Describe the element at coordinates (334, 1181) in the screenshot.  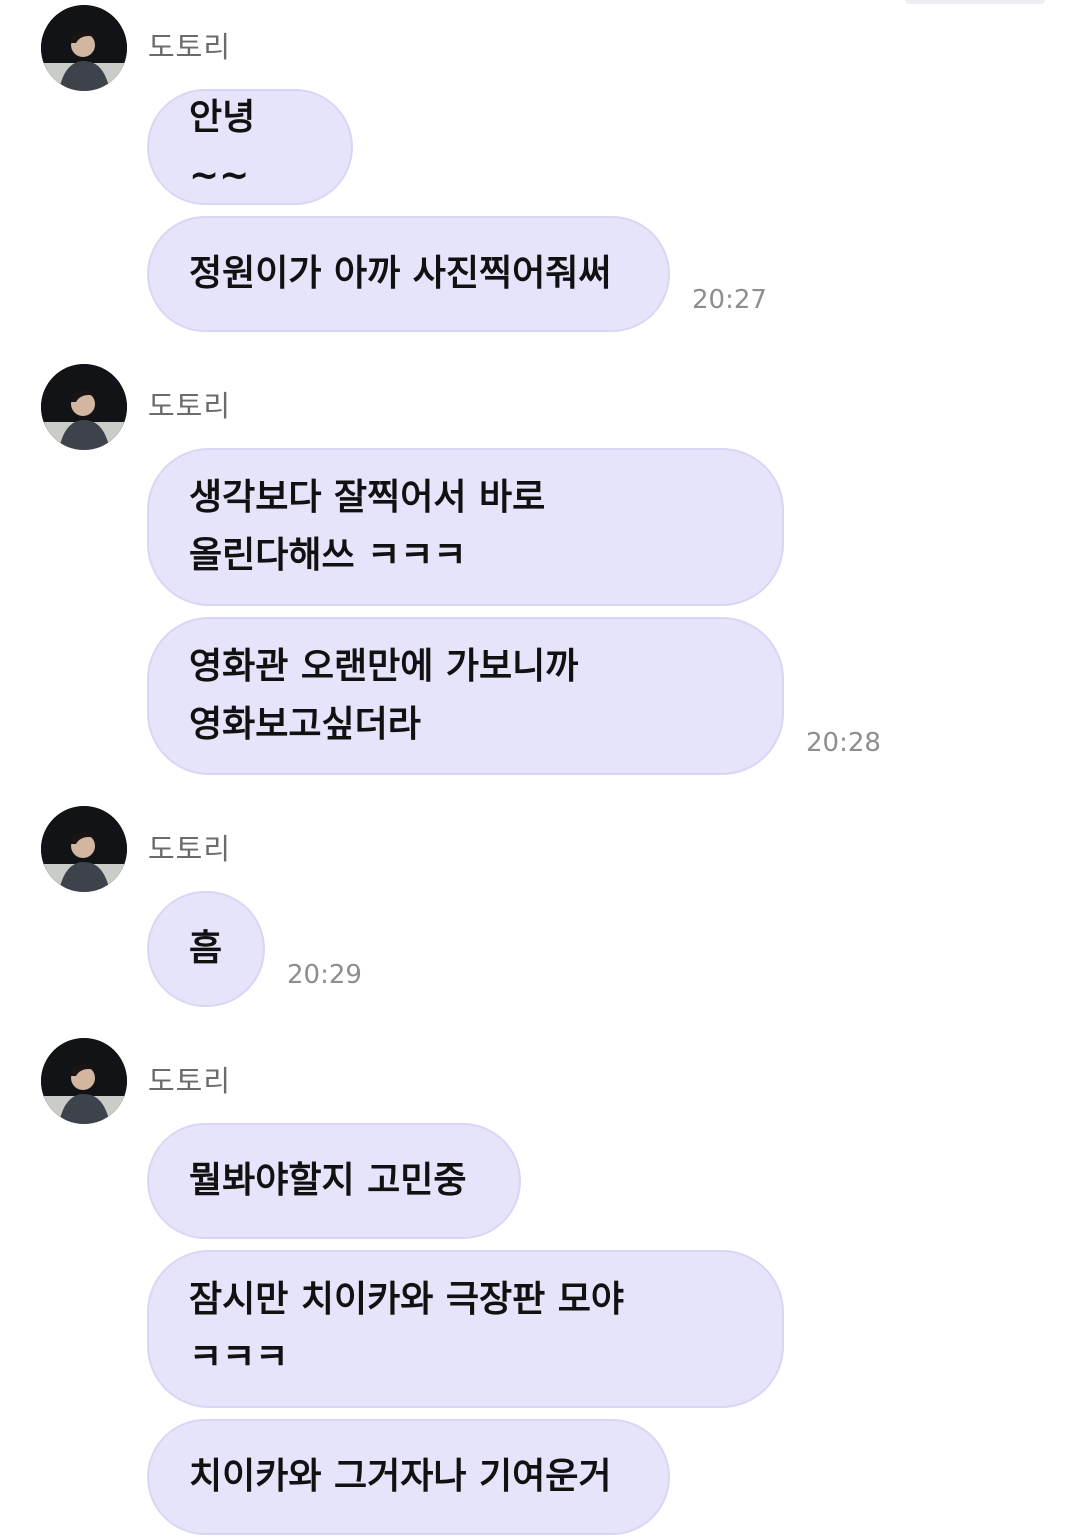
I see `message-bubble: 뭘봐야할지 고민중` at that location.